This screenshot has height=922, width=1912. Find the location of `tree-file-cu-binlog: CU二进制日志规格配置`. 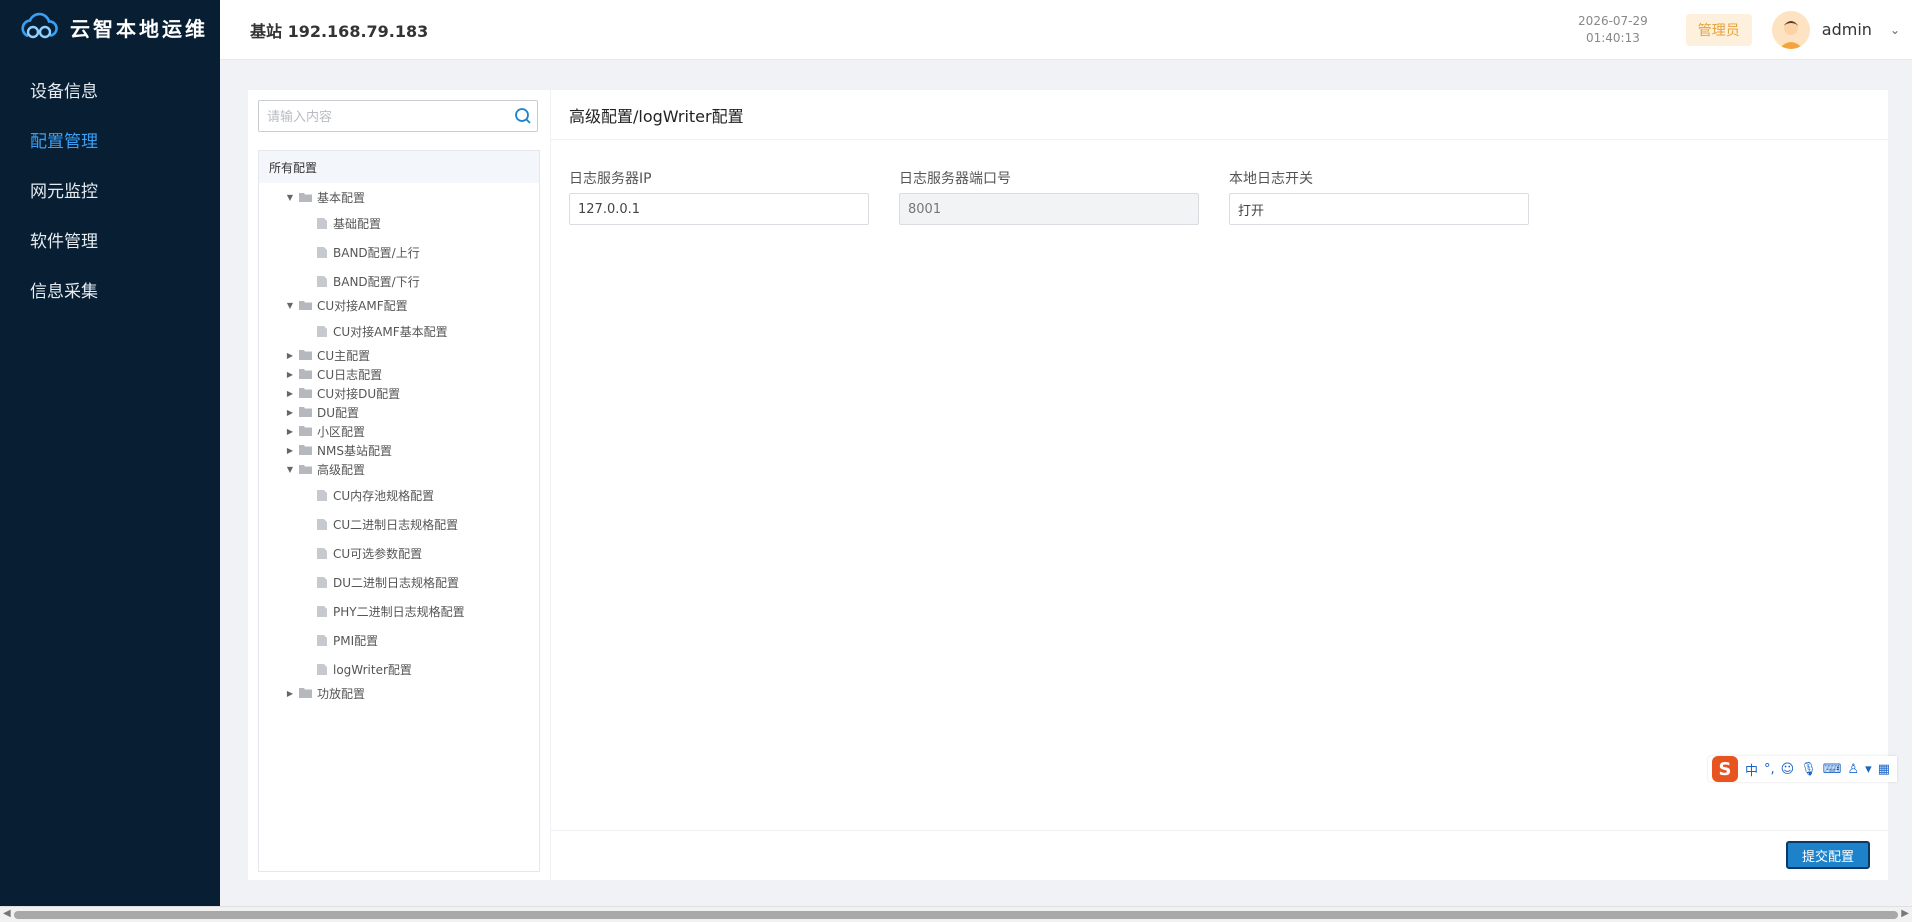

tree-file-cu-binlog: CU二进制日志规格配置 is located at coordinates (387, 524).